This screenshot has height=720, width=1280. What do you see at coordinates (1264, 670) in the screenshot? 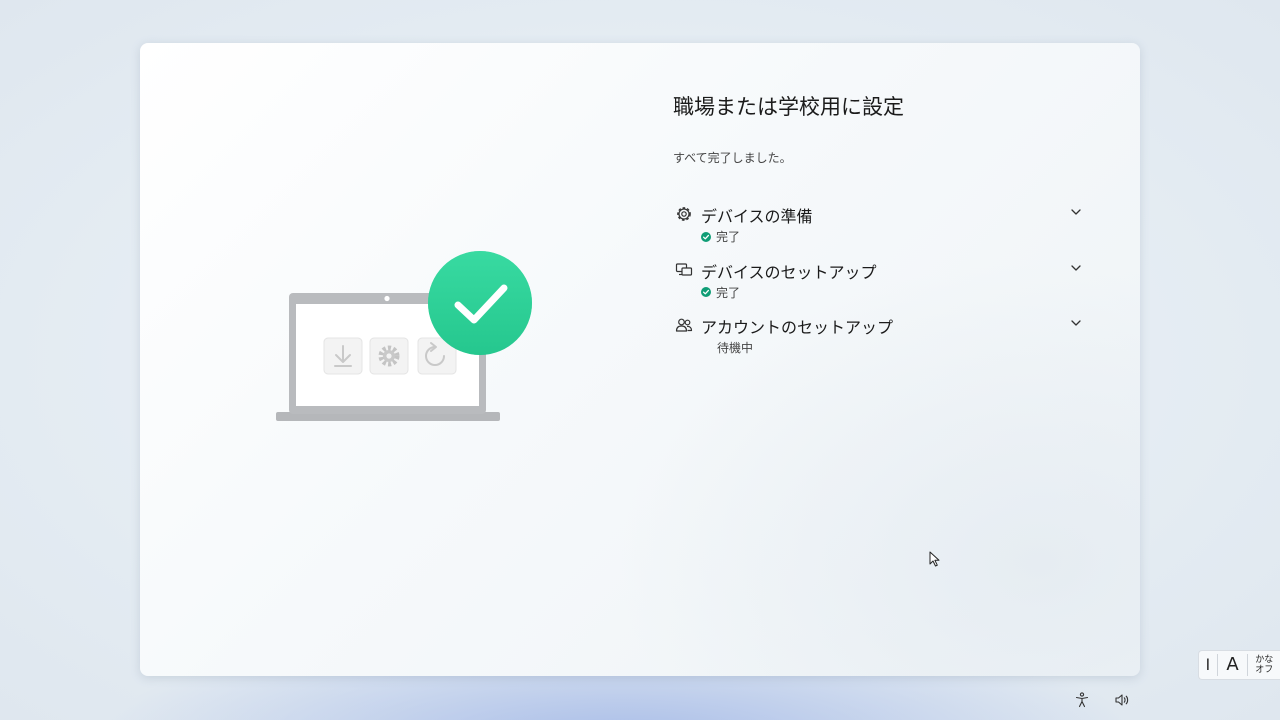
I see `ime-kana-line2: オフ` at bounding box center [1264, 670].